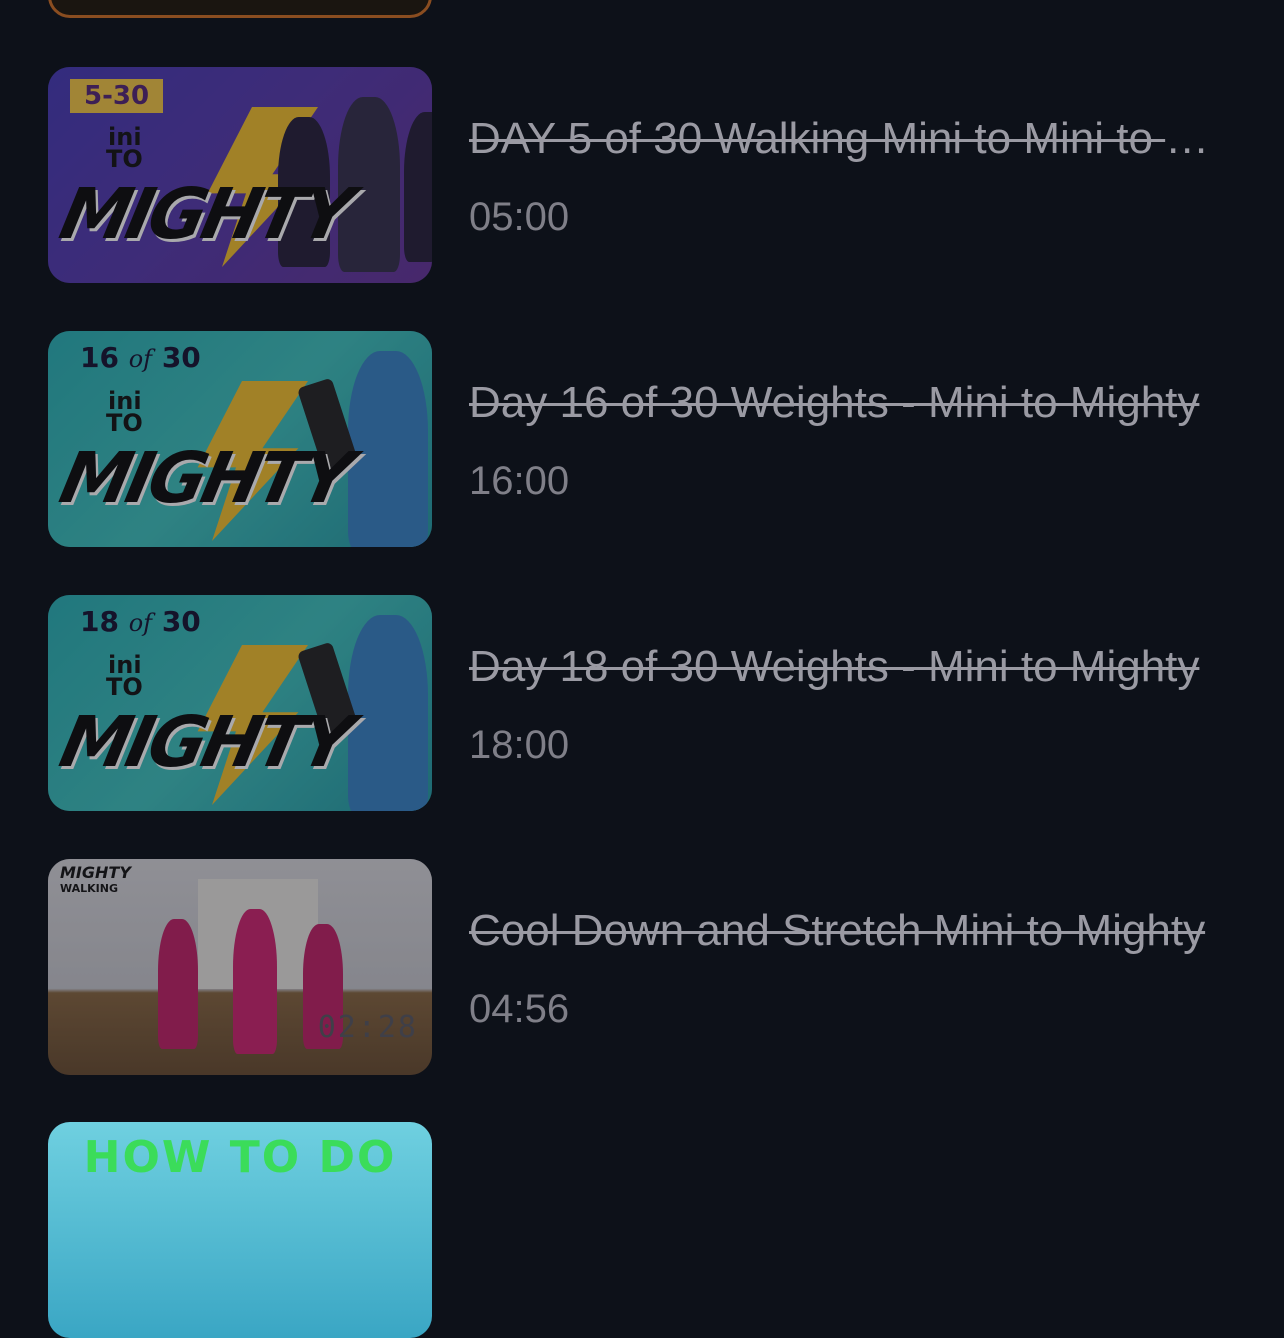 Image resolution: width=1284 pixels, height=1338 pixels. What do you see at coordinates (240, 9) in the screenshot?
I see `video-thumbnail-partial-top` at bounding box center [240, 9].